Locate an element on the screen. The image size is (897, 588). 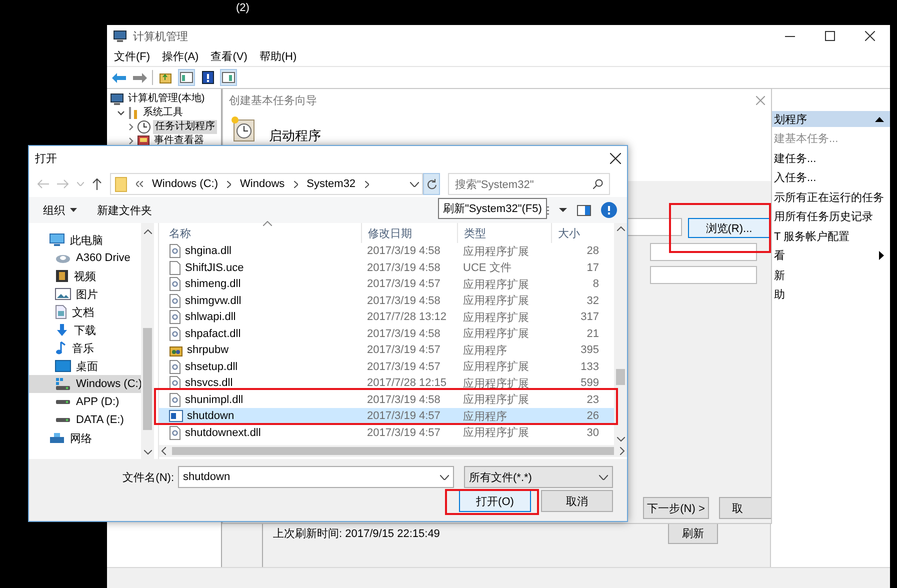
organize-menu: 组织 is located at coordinates (60, 210).